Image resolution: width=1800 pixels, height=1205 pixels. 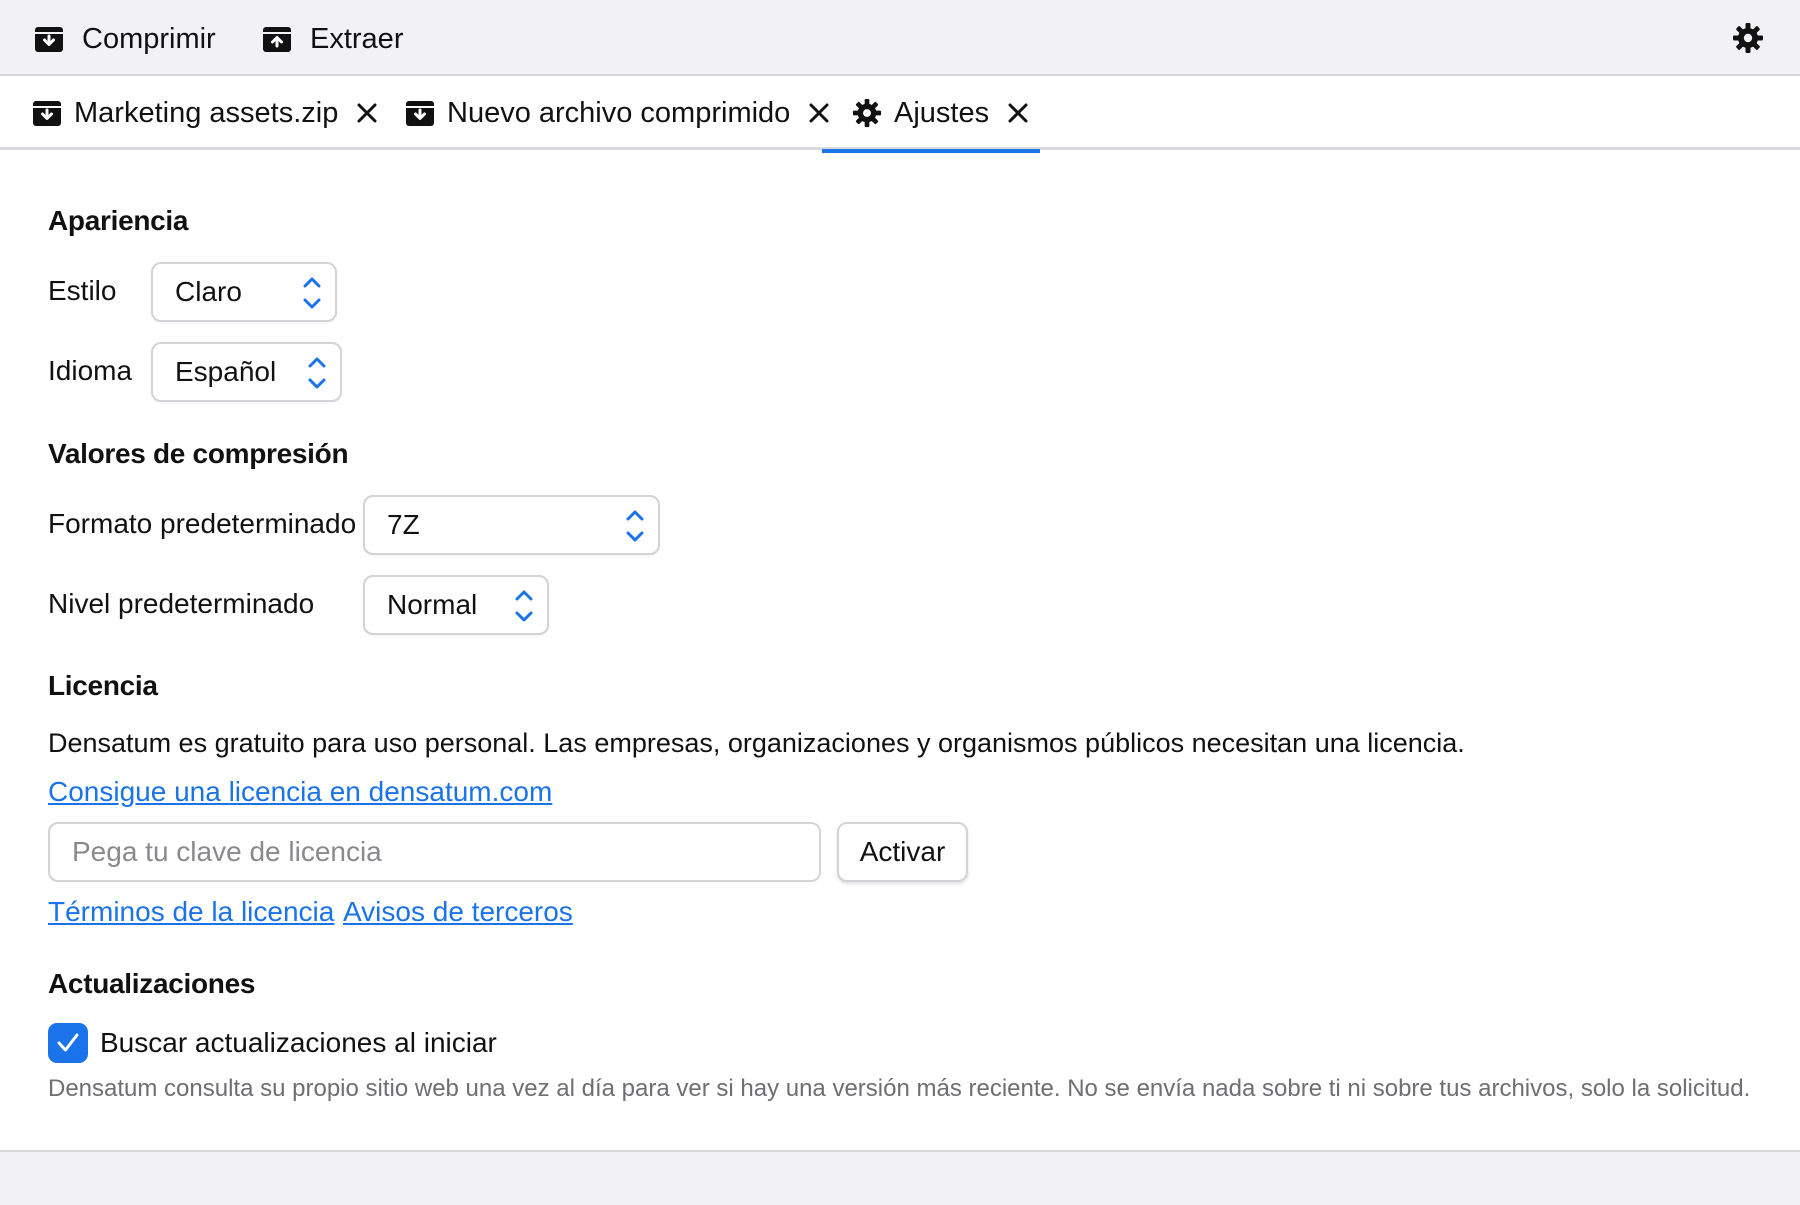 I want to click on tab-new-archive: Nuevo archivo comprimido, so click(x=617, y=113).